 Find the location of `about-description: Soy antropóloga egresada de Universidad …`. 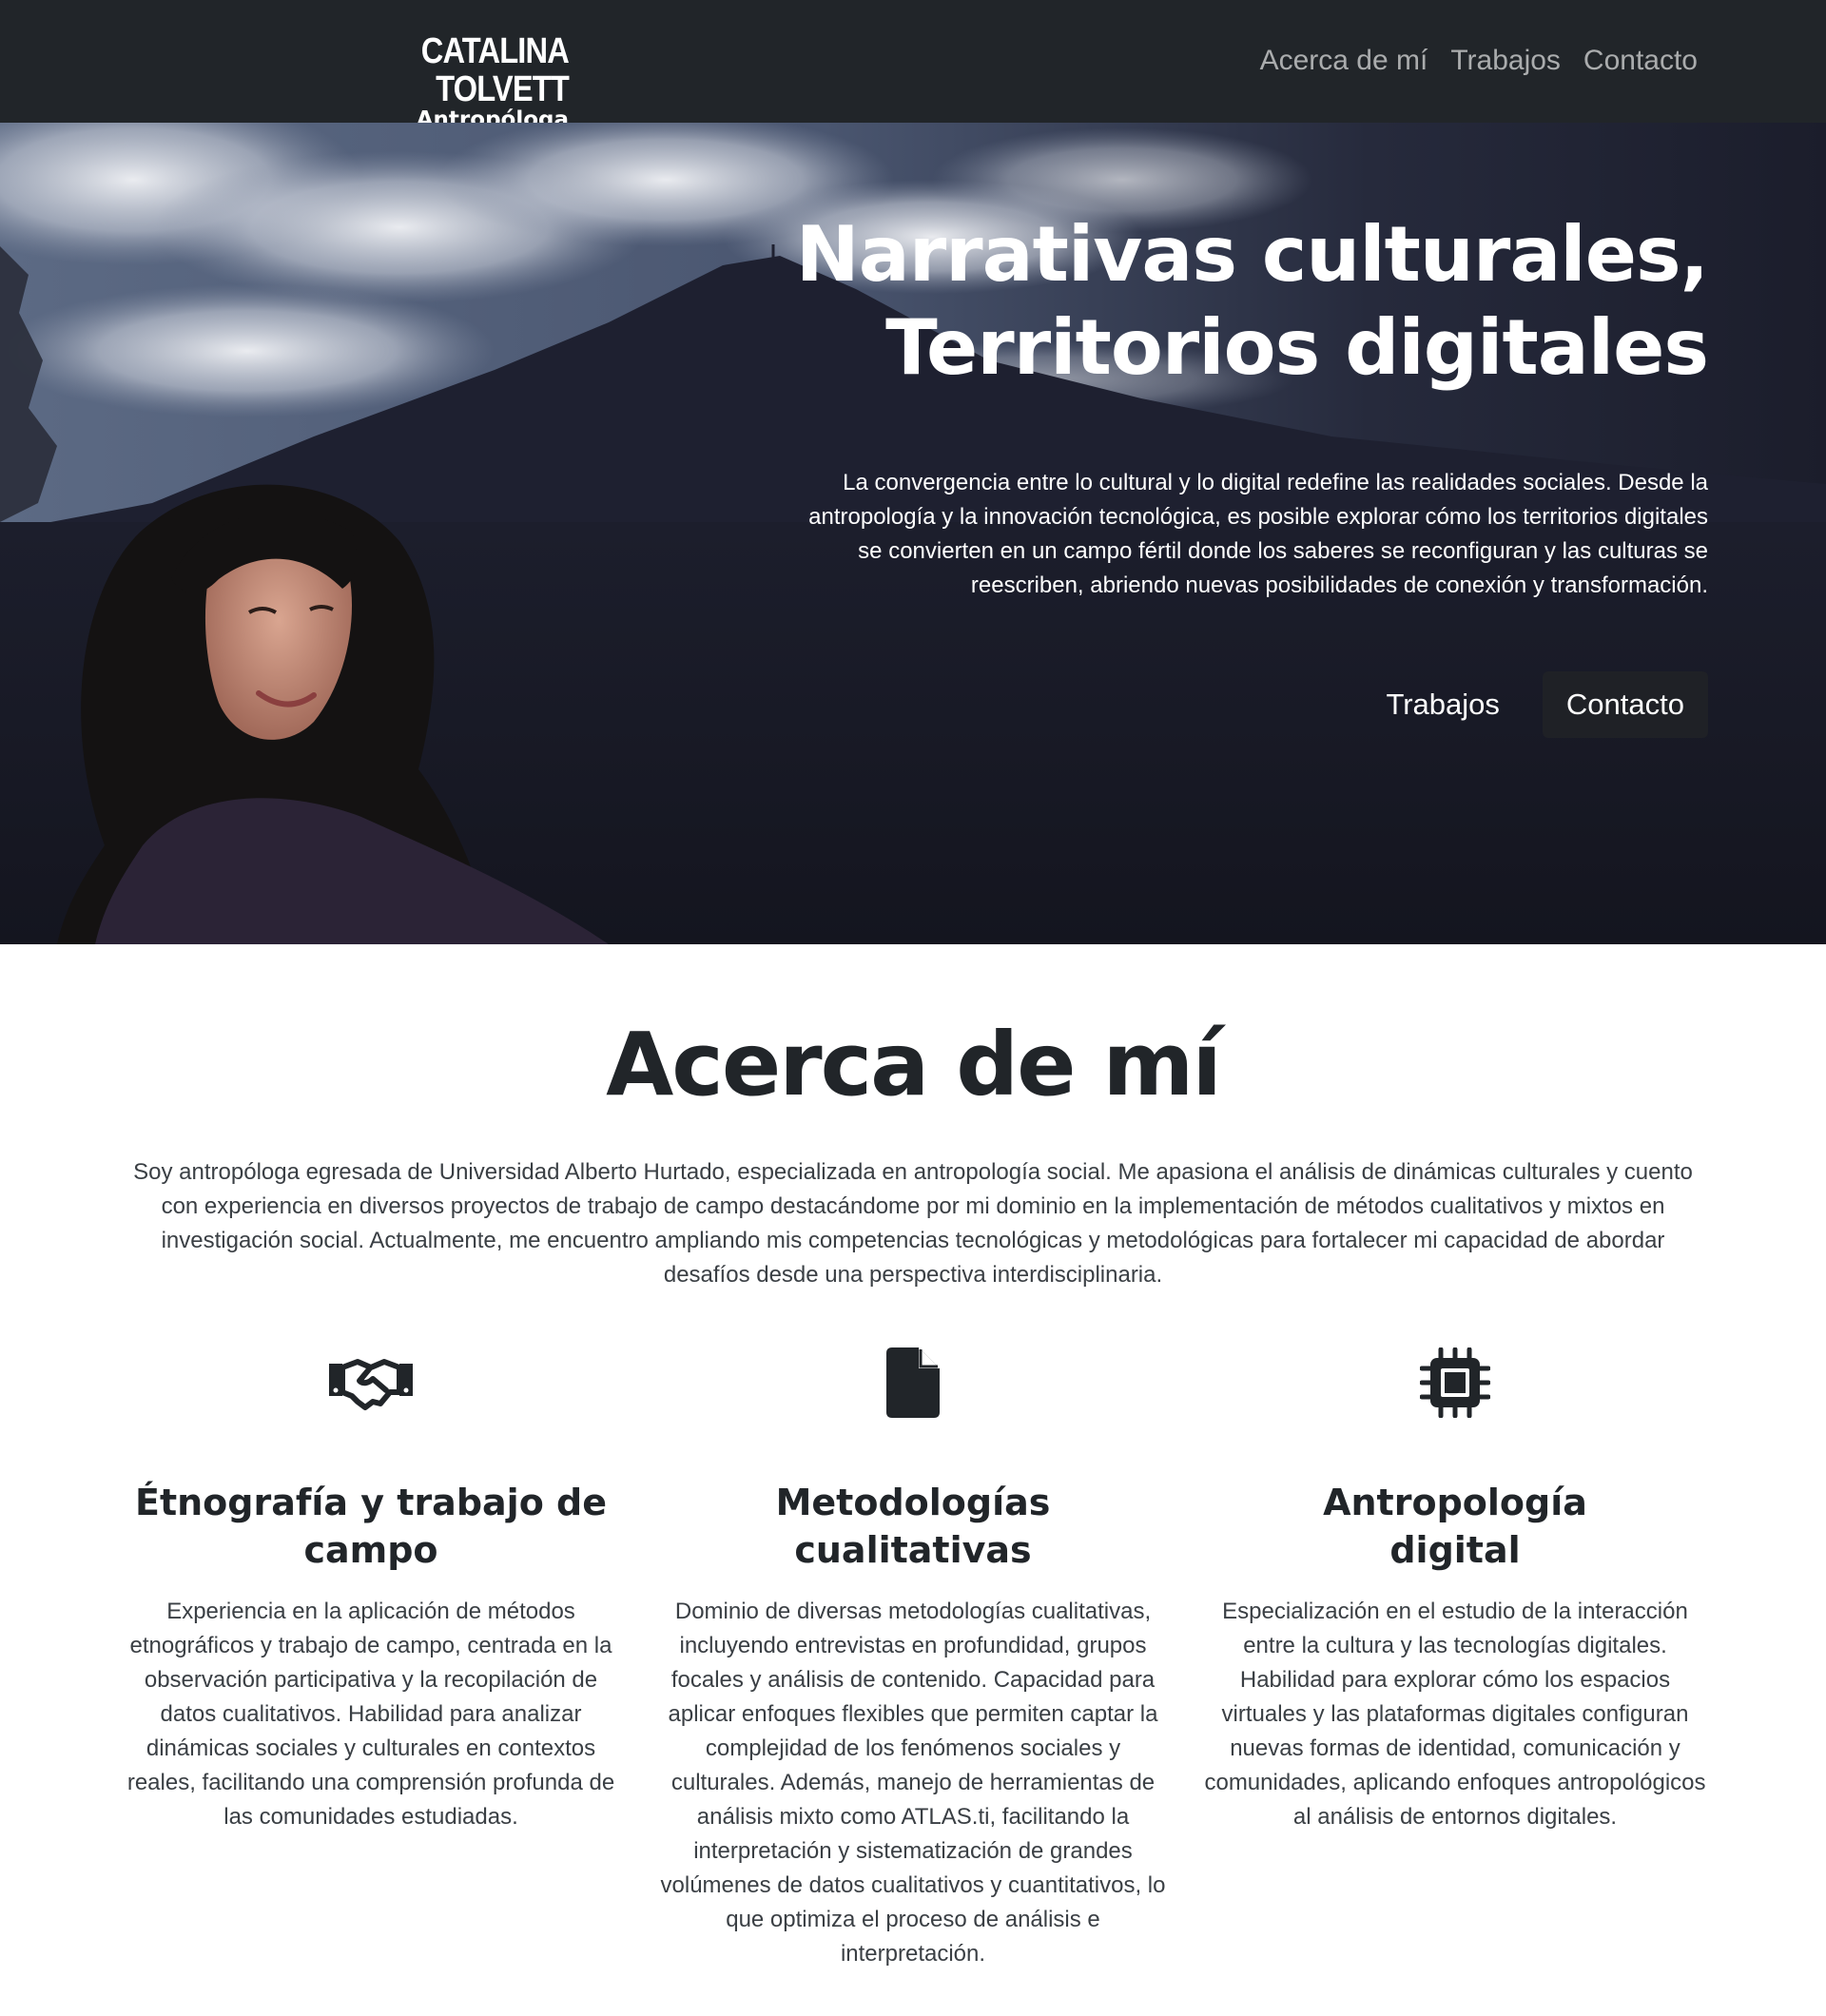

about-description: Soy antropóloga egresada de Universidad … is located at coordinates (913, 1224).